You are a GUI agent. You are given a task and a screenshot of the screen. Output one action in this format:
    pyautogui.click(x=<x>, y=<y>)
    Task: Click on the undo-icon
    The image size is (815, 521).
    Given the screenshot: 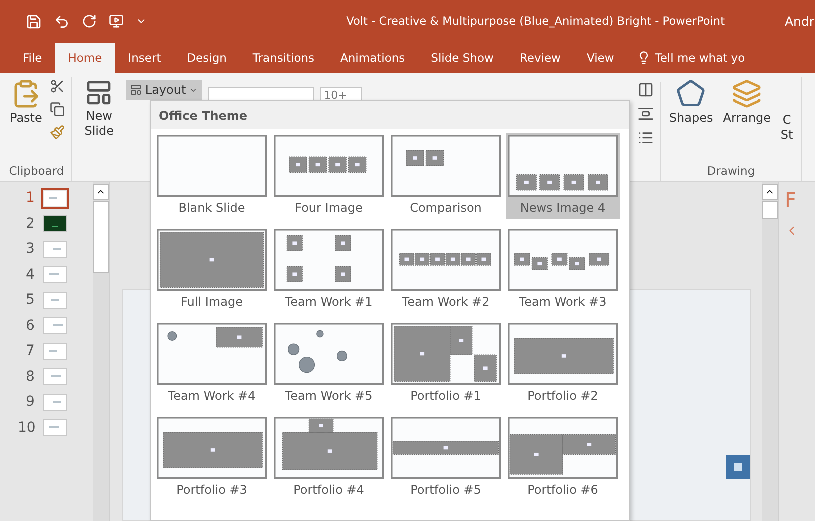 What is the action you would take?
    pyautogui.click(x=62, y=22)
    